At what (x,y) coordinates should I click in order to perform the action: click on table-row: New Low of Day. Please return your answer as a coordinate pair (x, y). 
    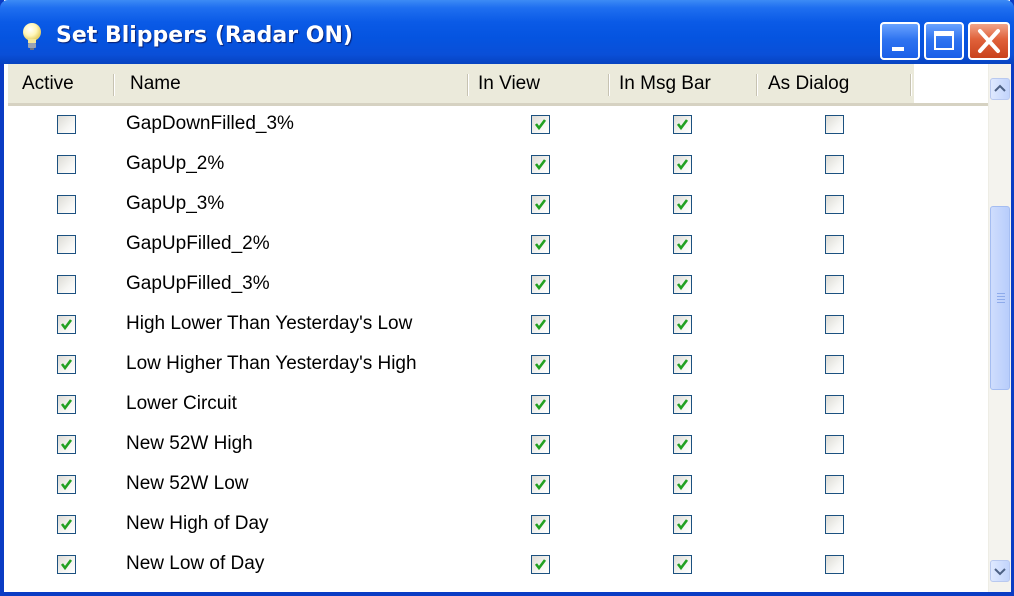
    Looking at the image, I should click on (498, 566).